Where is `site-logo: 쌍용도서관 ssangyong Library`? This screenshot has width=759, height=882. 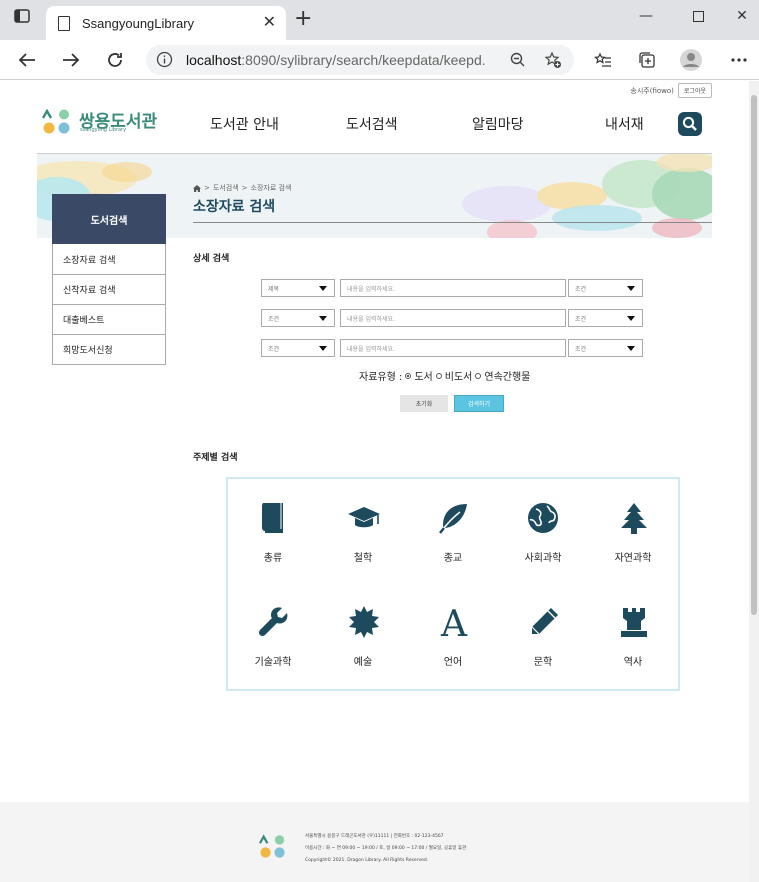 site-logo: 쌍용도서관 ssangyong Library is located at coordinates (102, 122).